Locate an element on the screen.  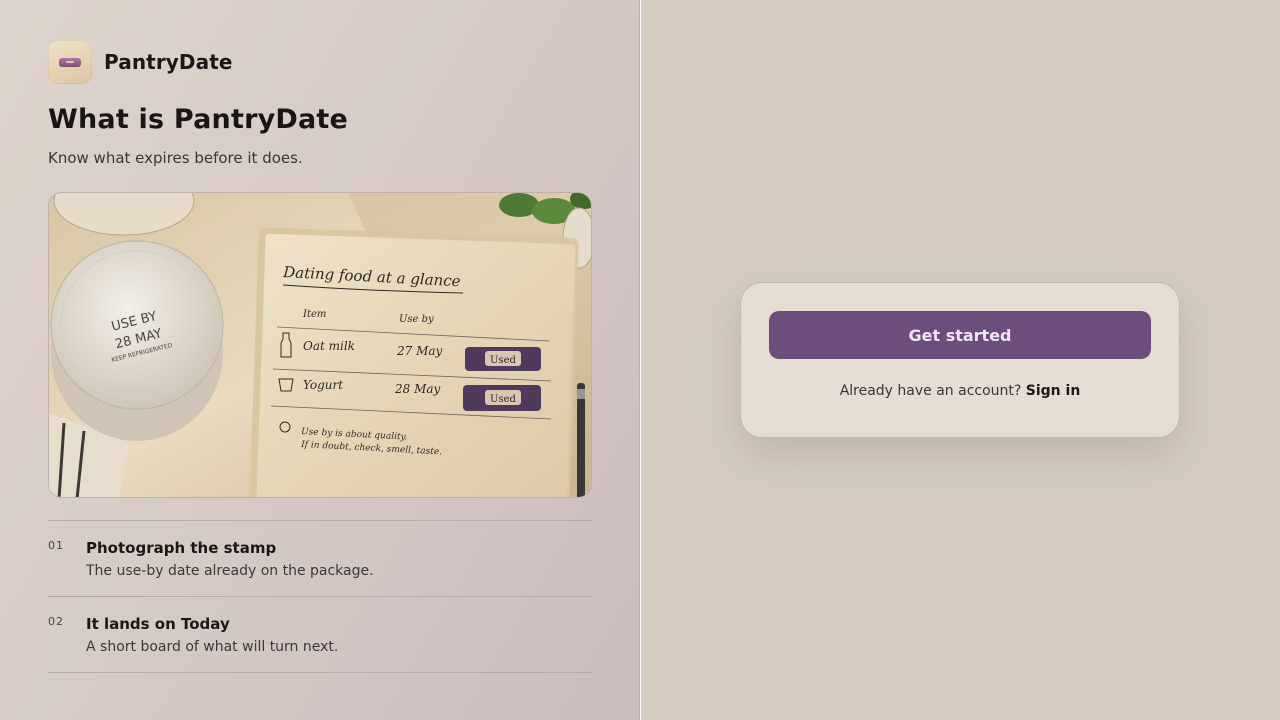
sign-in-prompt: Already have an account? Sign in is located at coordinates (960, 391).